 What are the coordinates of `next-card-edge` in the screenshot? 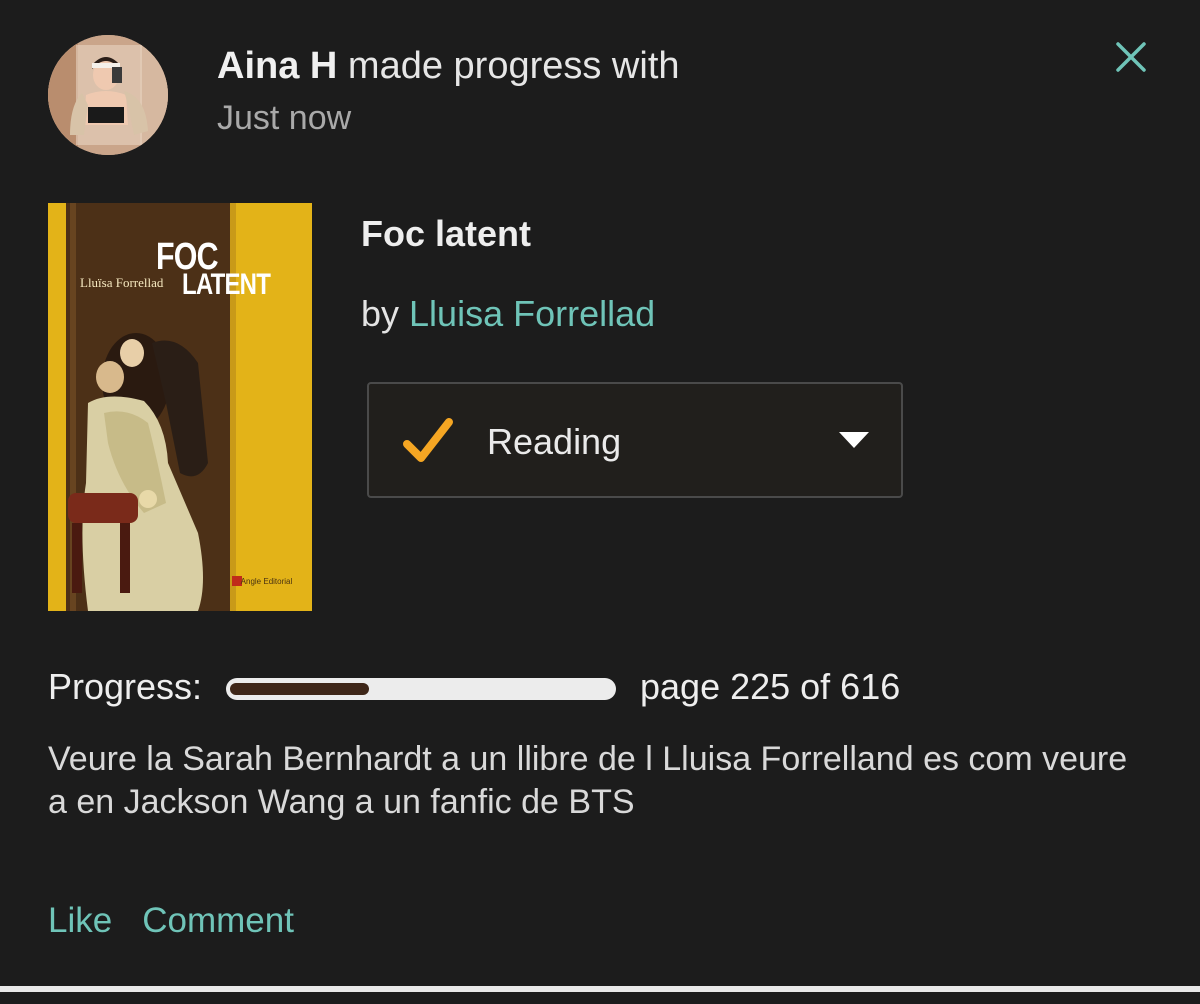 It's located at (600, 998).